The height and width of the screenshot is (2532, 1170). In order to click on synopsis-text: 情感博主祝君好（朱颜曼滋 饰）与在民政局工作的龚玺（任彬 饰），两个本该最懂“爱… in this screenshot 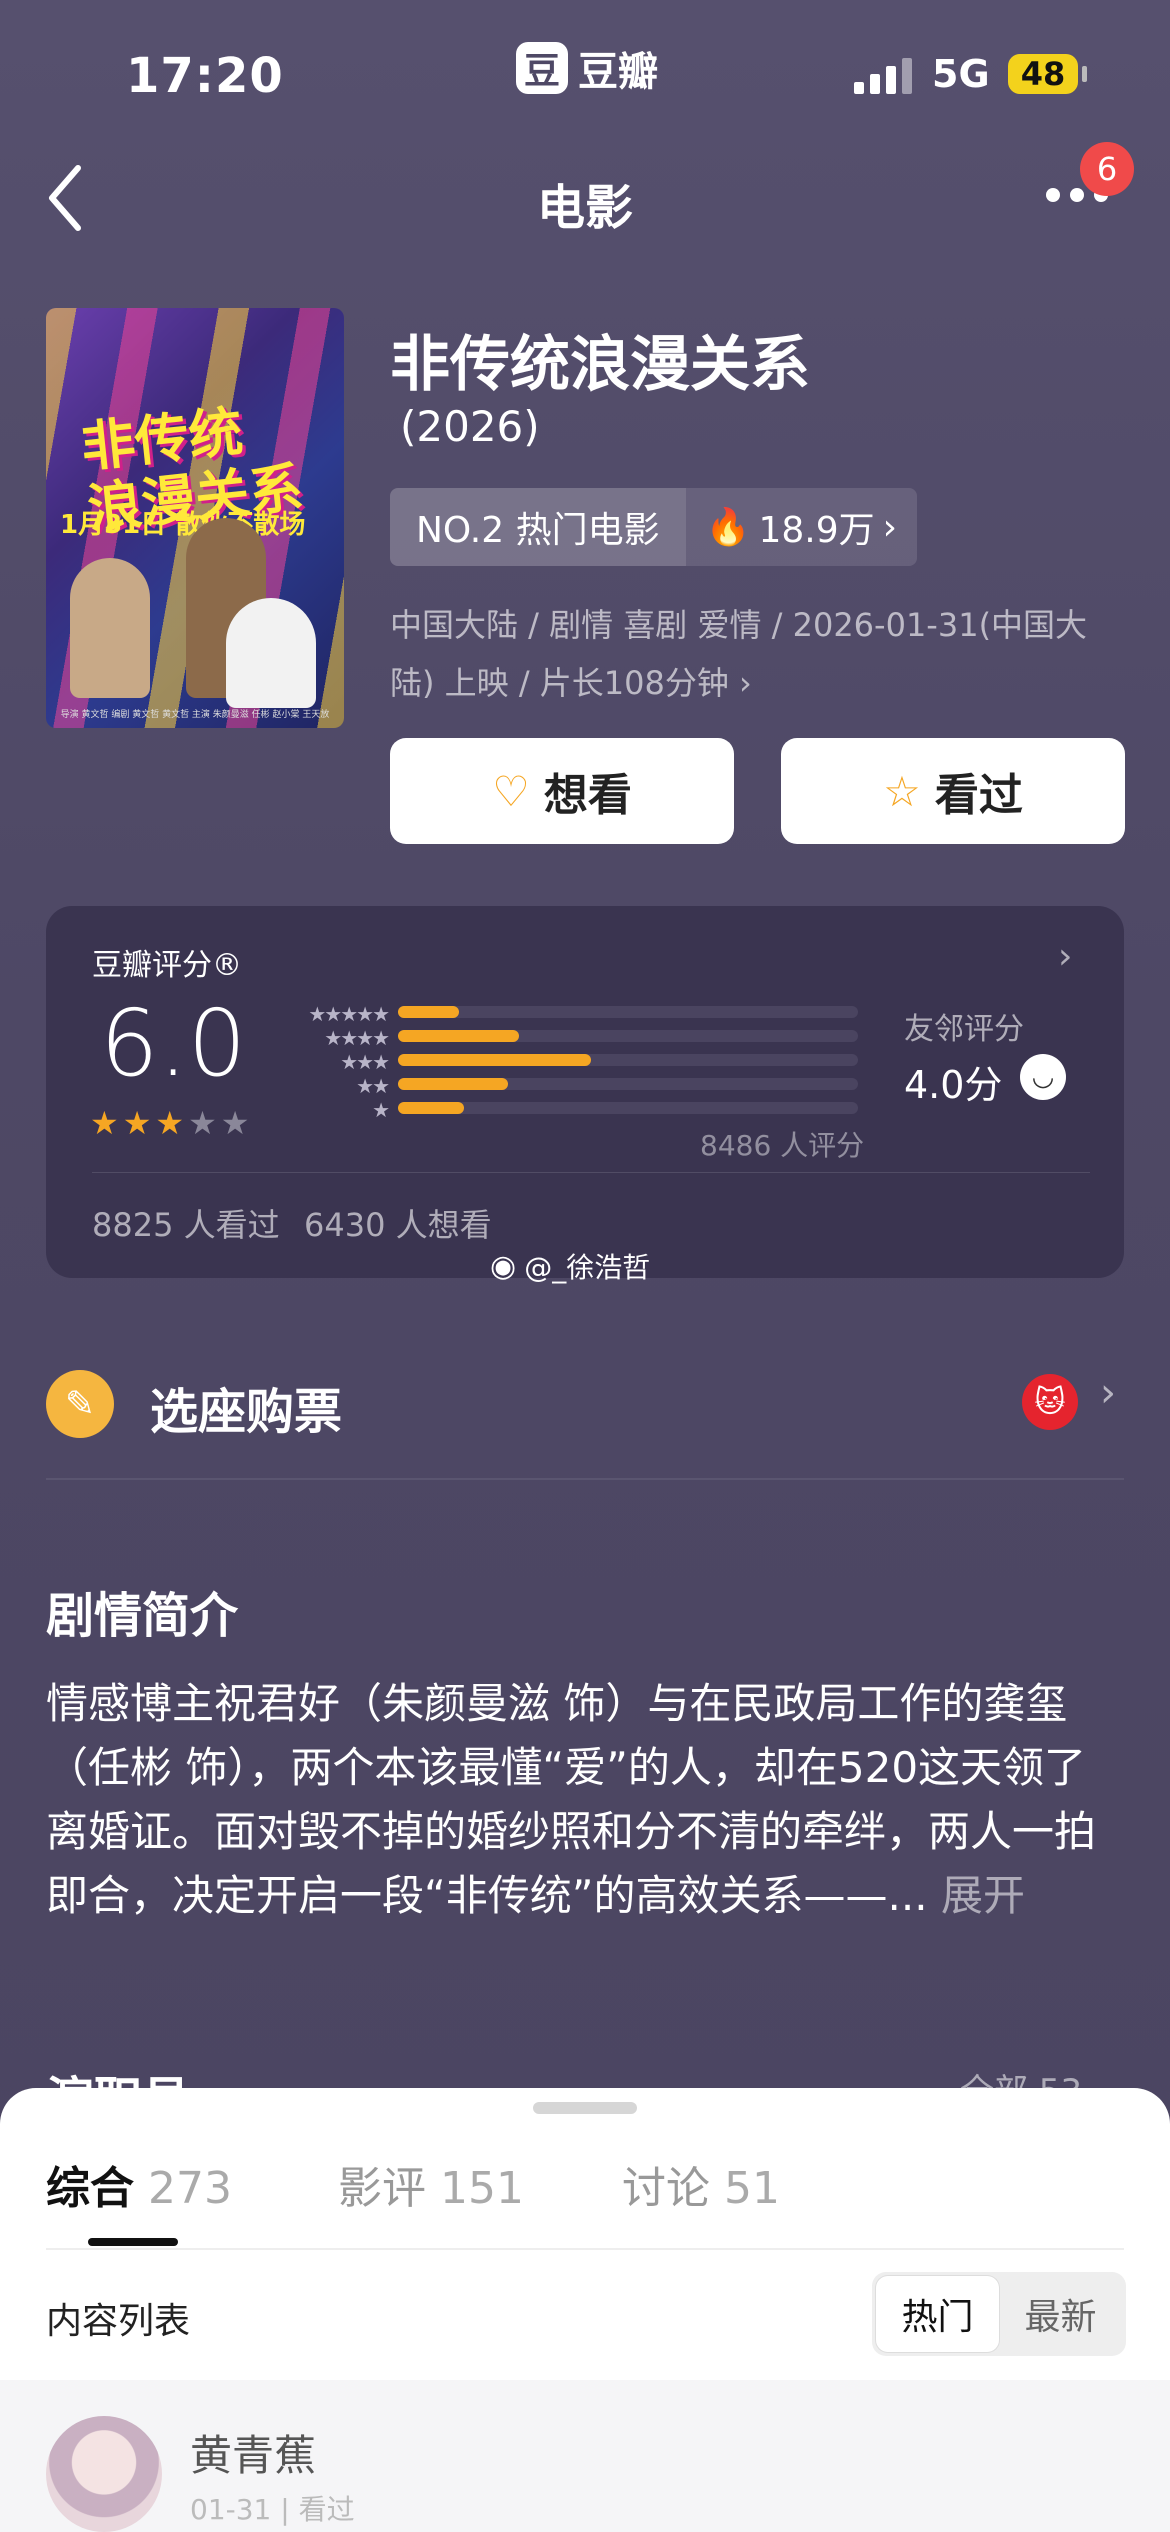, I will do `click(571, 1799)`.